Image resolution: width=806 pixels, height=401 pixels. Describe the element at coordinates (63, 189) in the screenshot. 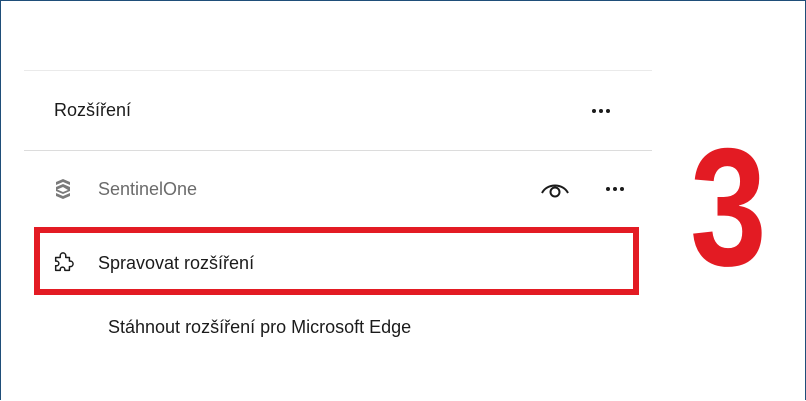

I see `sentinelone-icon` at that location.